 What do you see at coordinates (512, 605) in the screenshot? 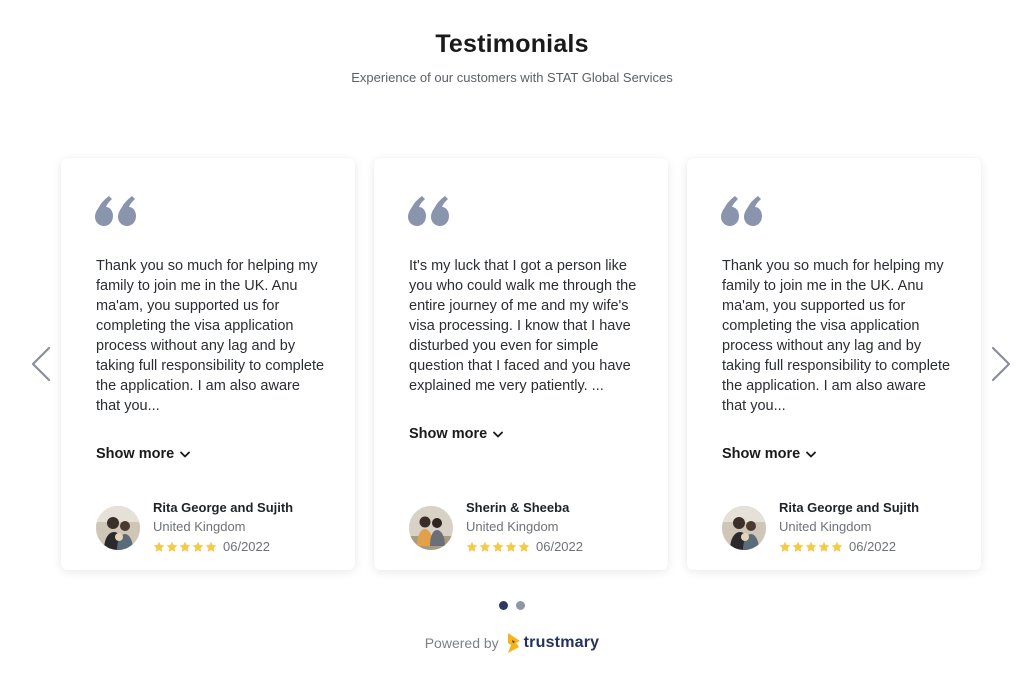
I see `carousel-pagination` at bounding box center [512, 605].